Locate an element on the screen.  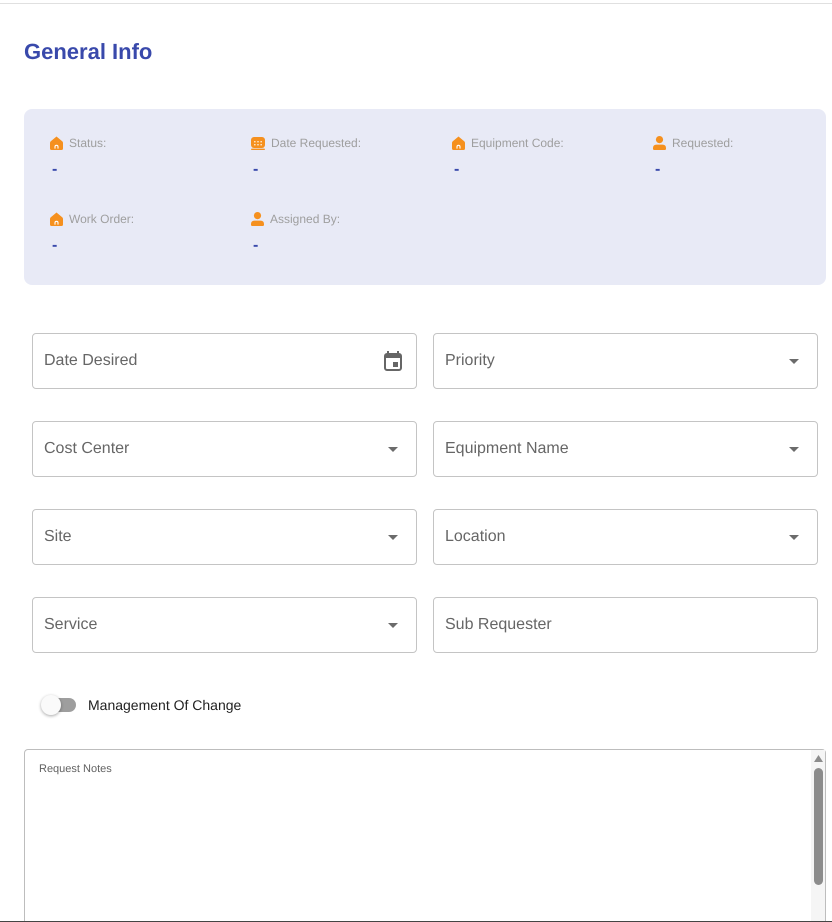
toggle-label: Management Of Change is located at coordinates (165, 705).